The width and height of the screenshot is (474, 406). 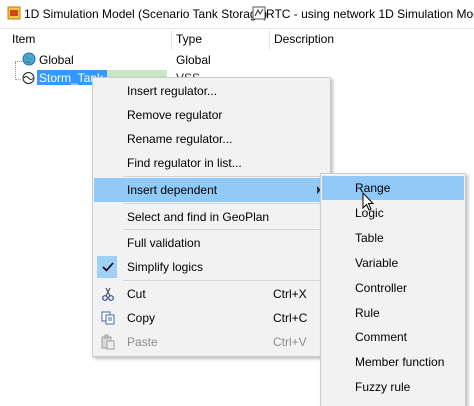 I want to click on globe-icon, so click(x=29, y=59).